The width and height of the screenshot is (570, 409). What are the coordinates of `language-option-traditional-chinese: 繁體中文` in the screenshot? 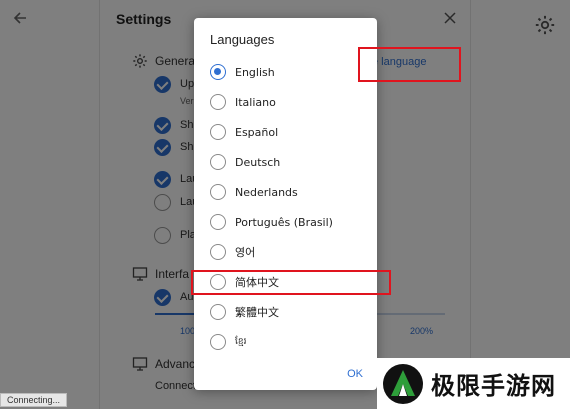 It's located at (244, 312).